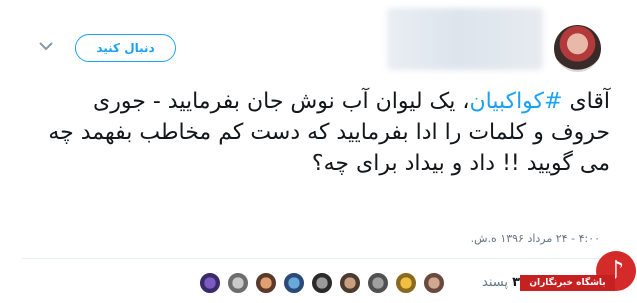 The image size is (637, 303). I want to click on site-name: باشگاه خبرنگاران, so click(567, 283).